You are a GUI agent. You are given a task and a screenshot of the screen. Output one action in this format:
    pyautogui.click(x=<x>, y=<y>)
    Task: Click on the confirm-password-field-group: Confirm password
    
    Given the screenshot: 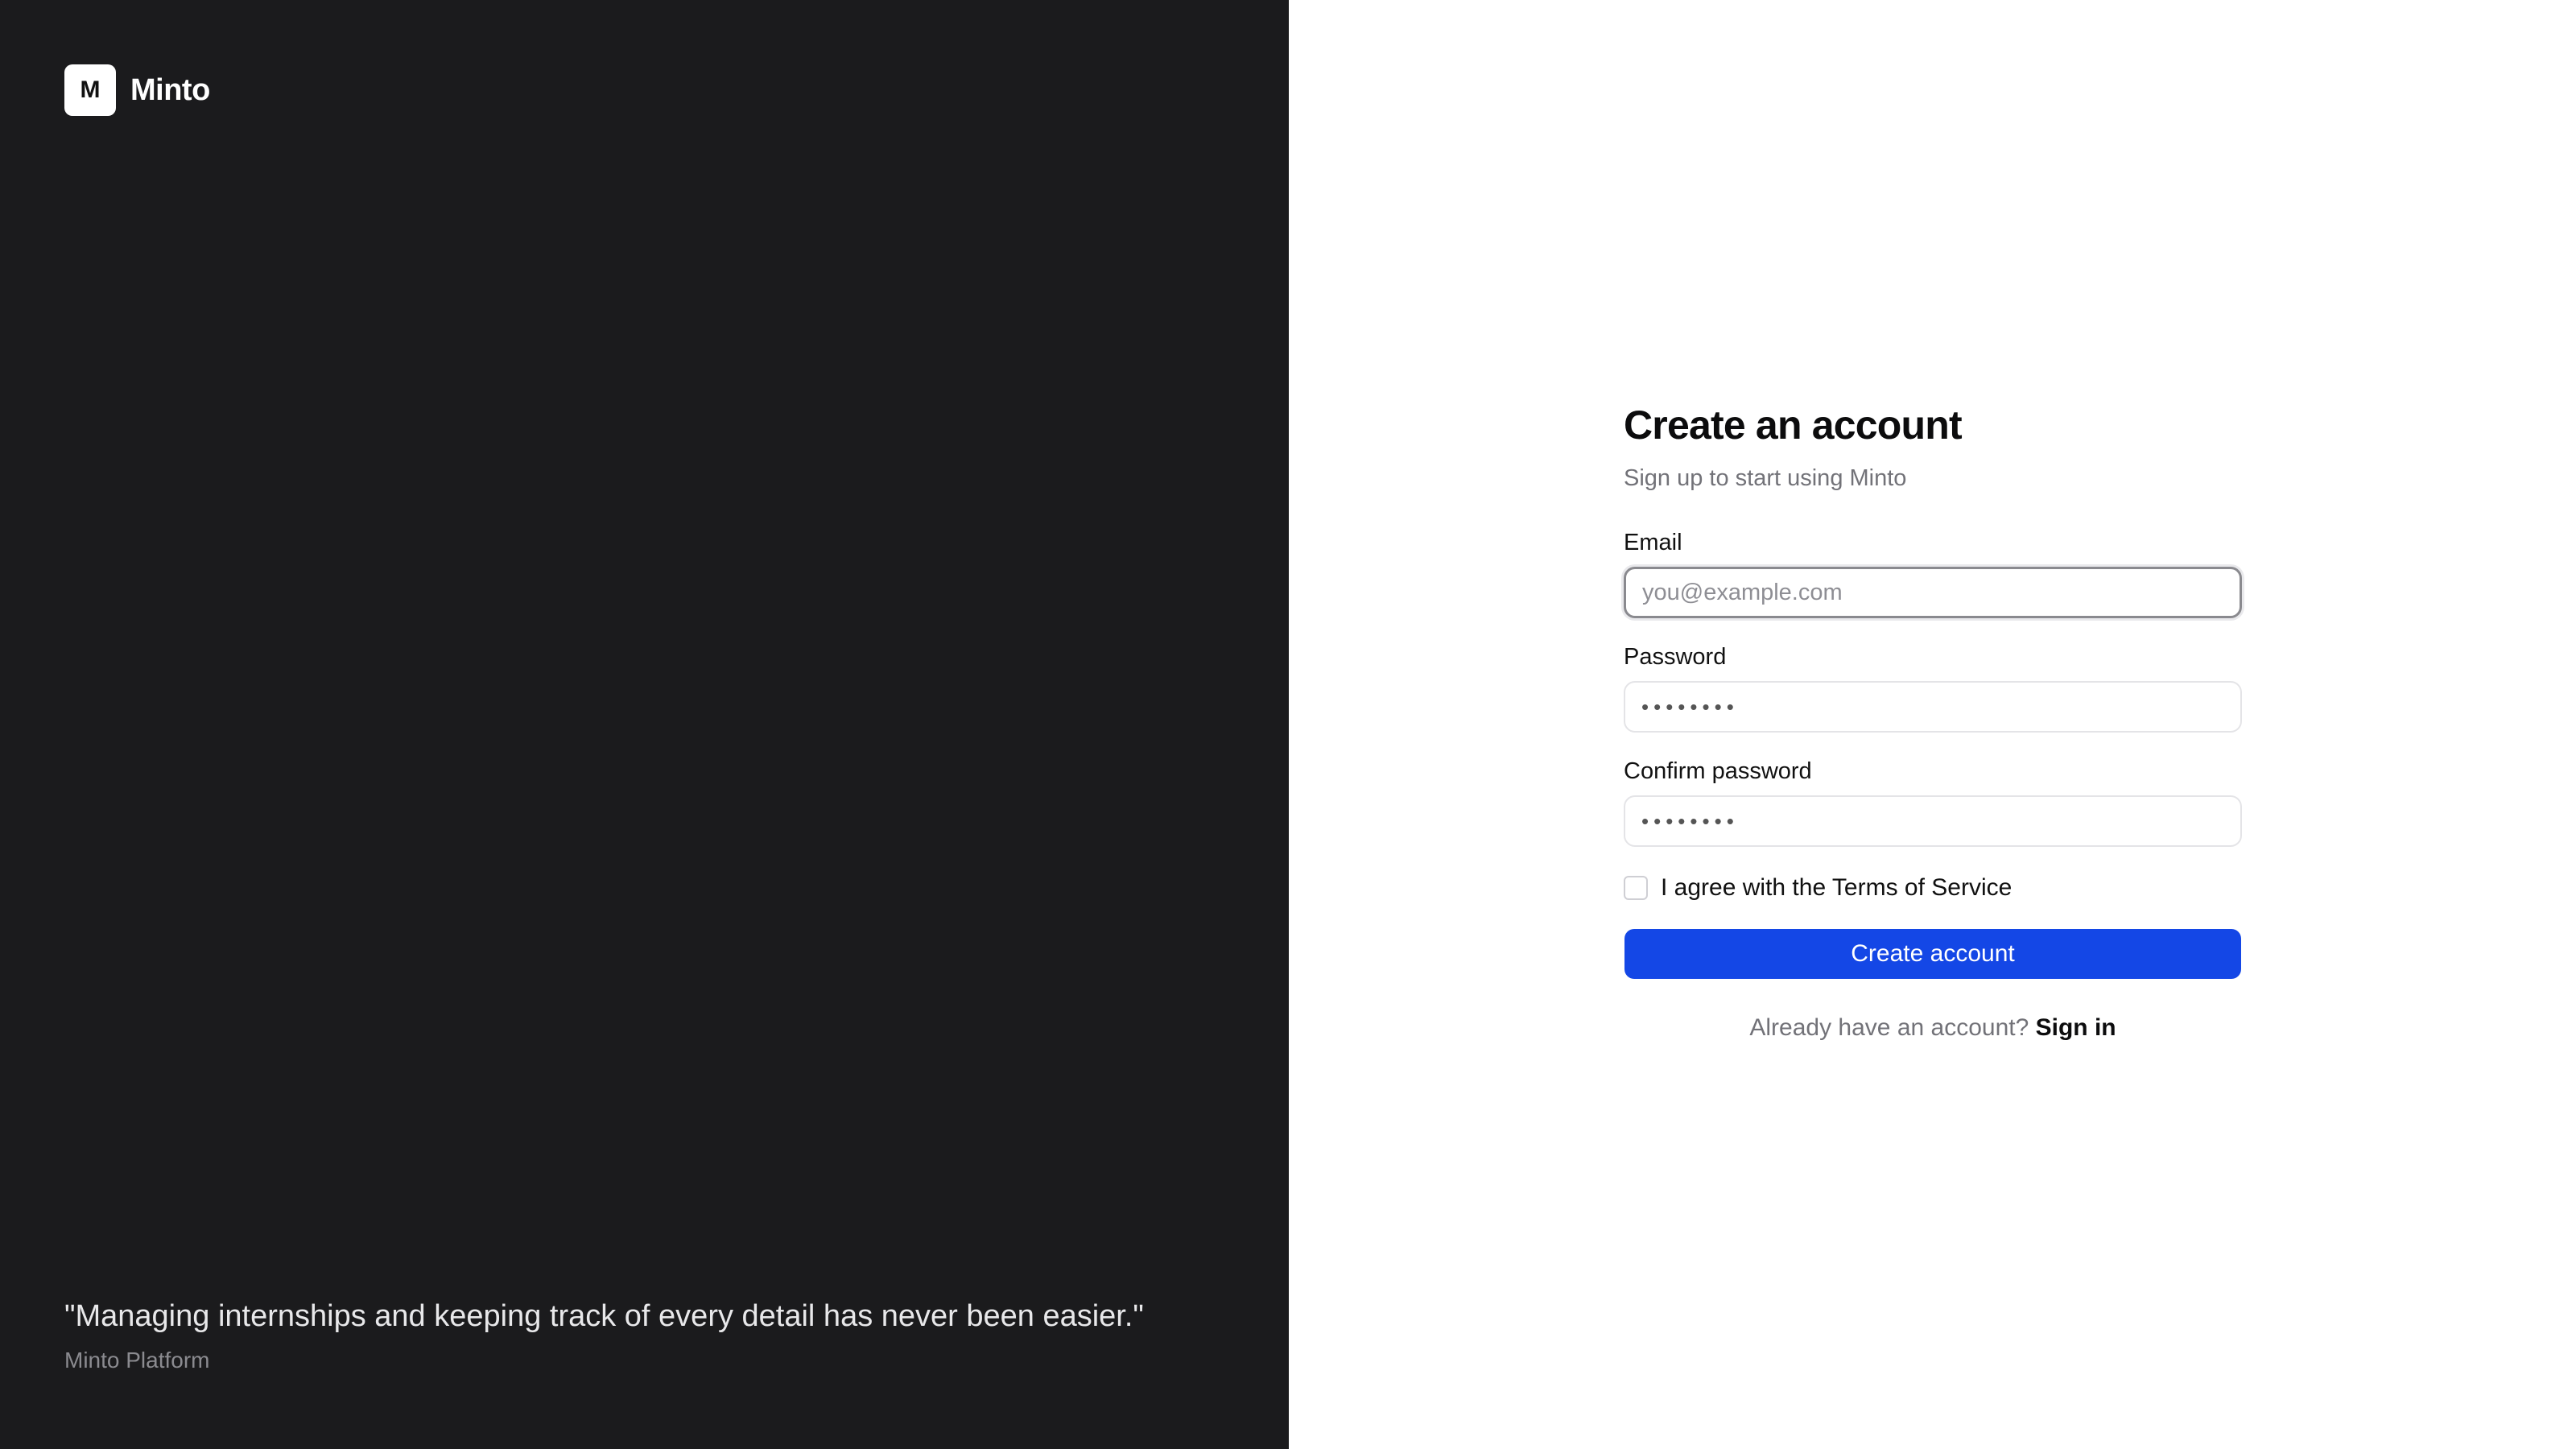 What is the action you would take?
    pyautogui.click(x=1933, y=801)
    